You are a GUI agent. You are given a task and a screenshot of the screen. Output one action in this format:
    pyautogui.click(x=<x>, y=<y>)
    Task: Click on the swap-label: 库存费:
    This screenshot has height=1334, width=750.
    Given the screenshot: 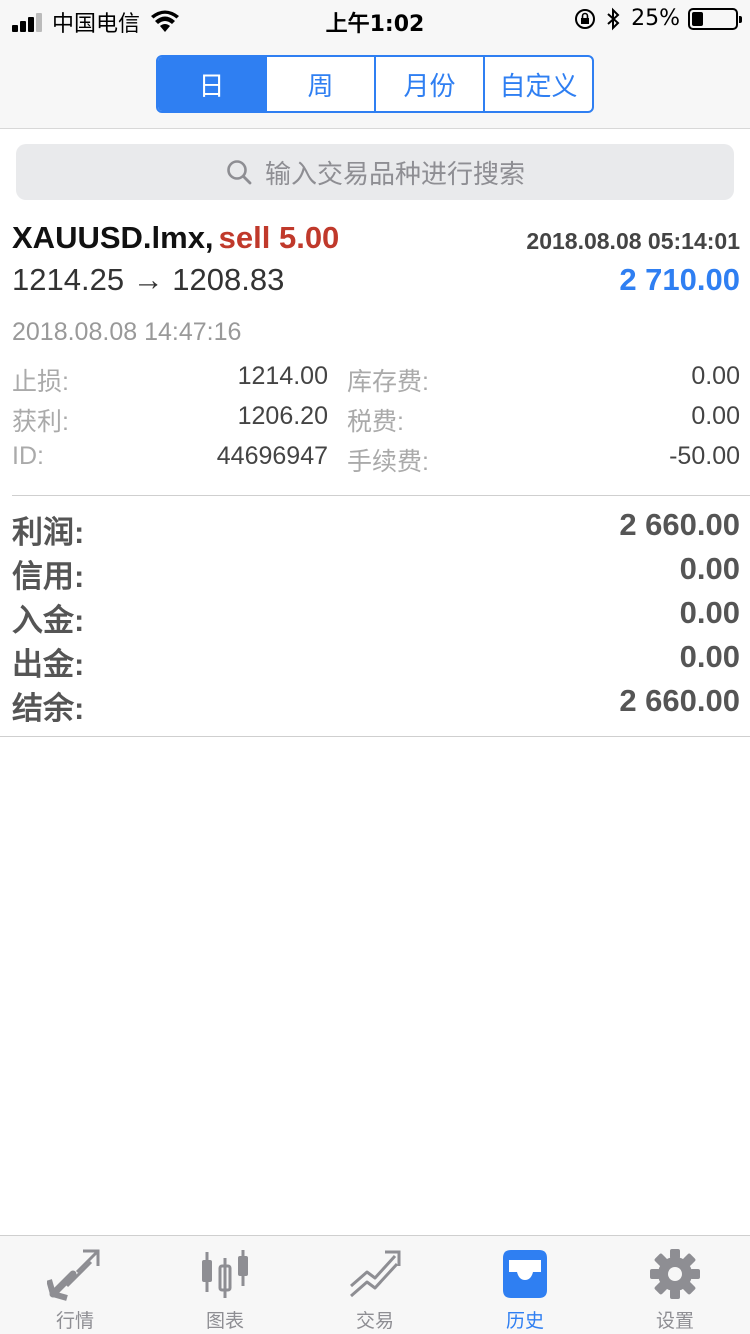 What is the action you would take?
    pyautogui.click(x=388, y=382)
    